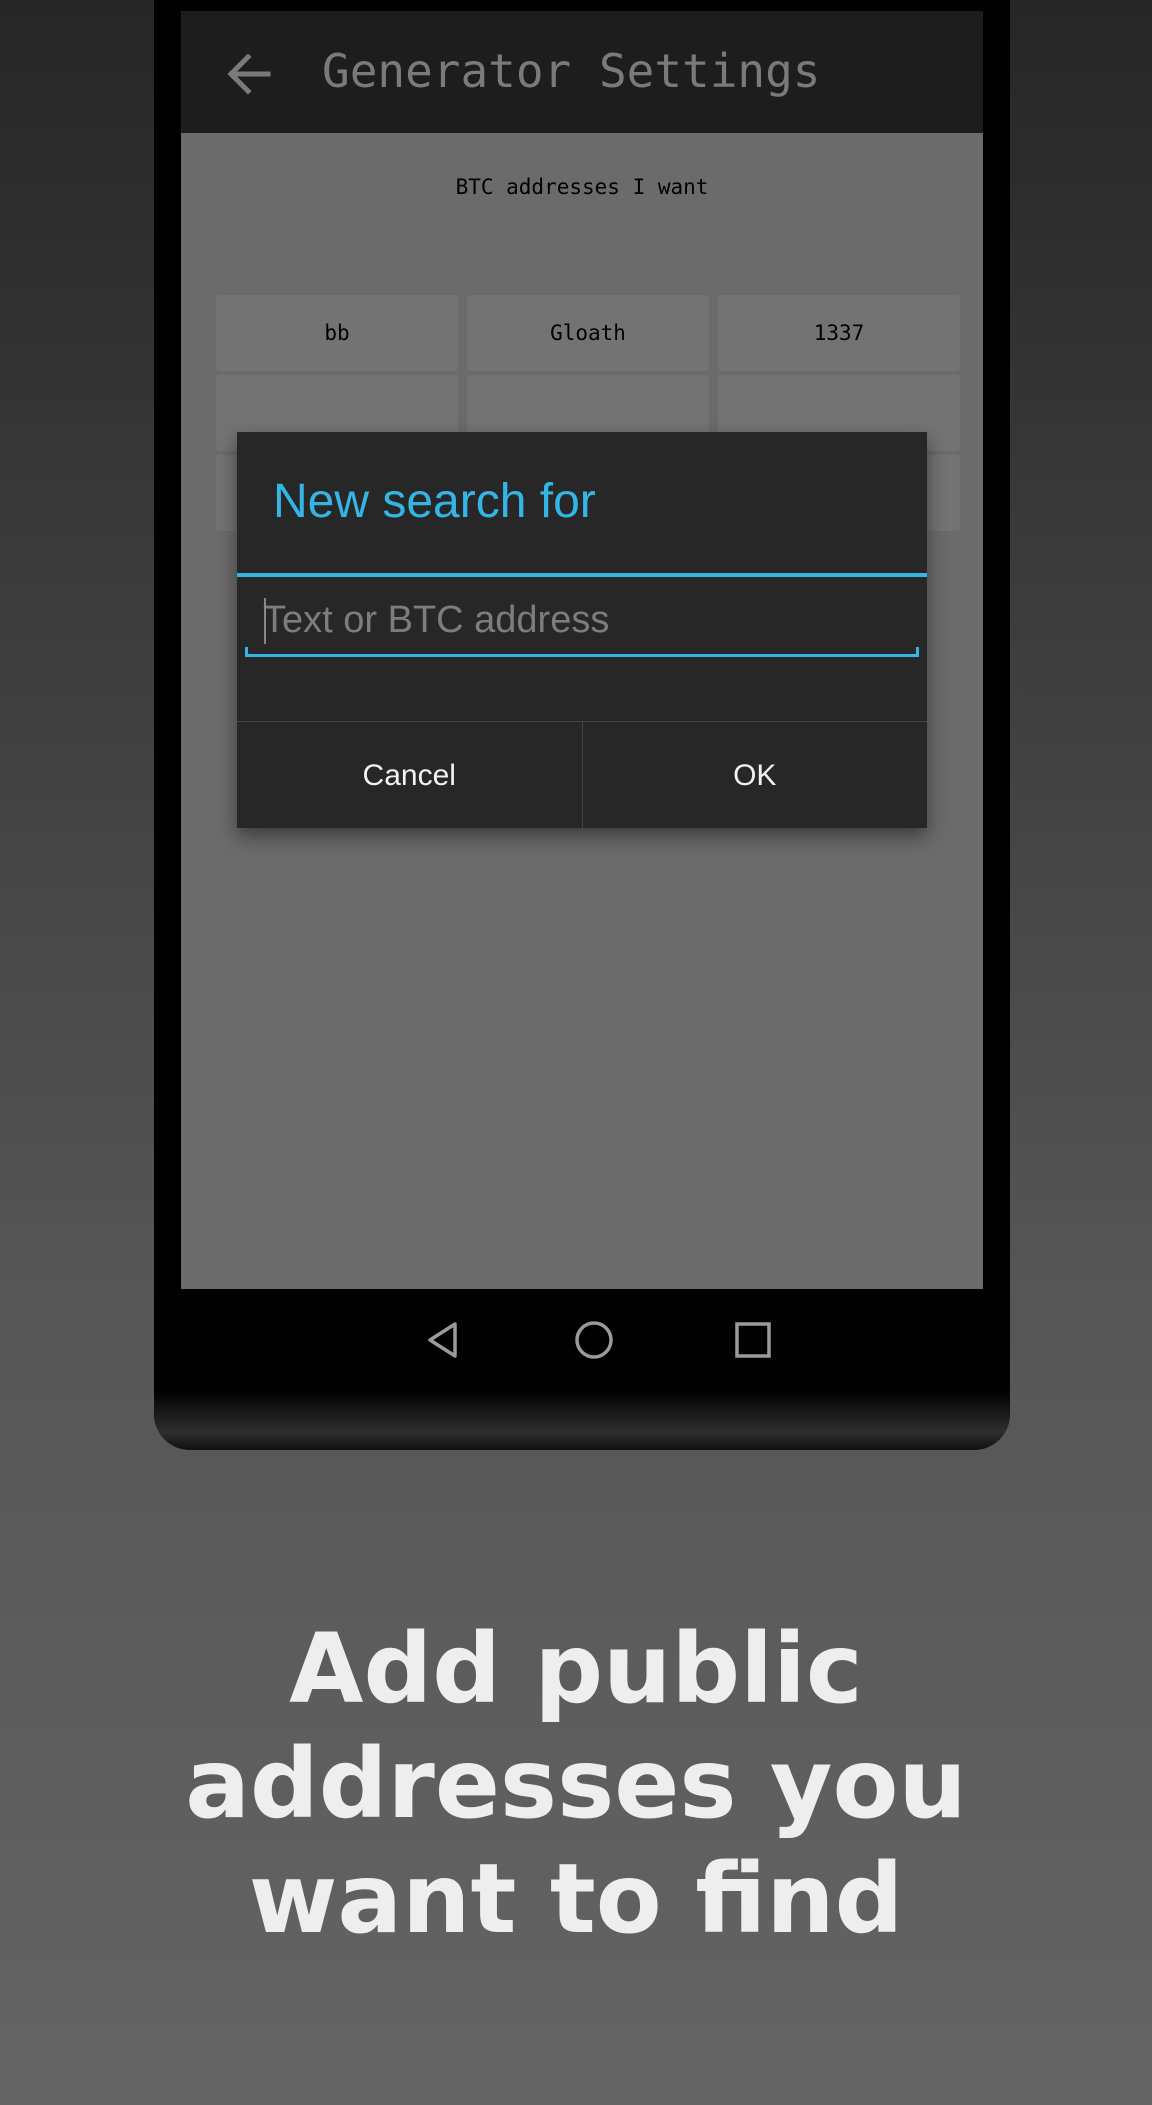 This screenshot has width=1152, height=2105. What do you see at coordinates (582, 655) in the screenshot?
I see `input-underline` at bounding box center [582, 655].